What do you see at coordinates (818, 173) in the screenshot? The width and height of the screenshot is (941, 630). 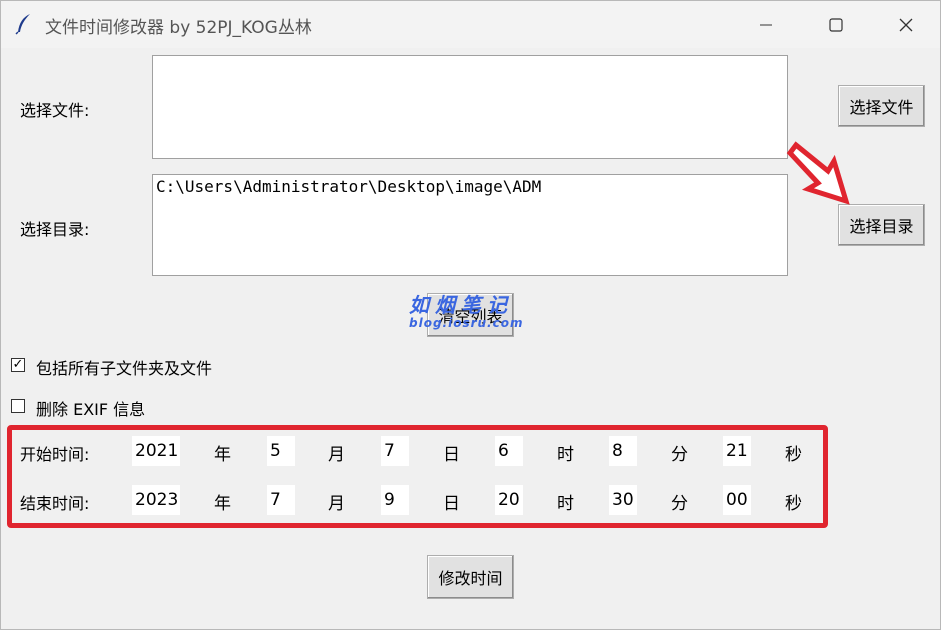 I see `arrow-annotation-icon` at bounding box center [818, 173].